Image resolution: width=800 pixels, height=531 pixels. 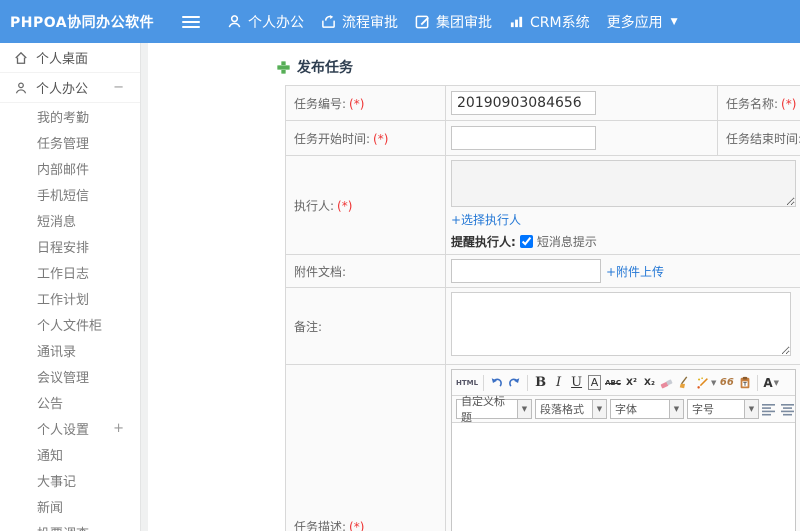 What do you see at coordinates (70, 116) in the screenshot?
I see `sidebar-item-my-attendance: 我的考勤` at bounding box center [70, 116].